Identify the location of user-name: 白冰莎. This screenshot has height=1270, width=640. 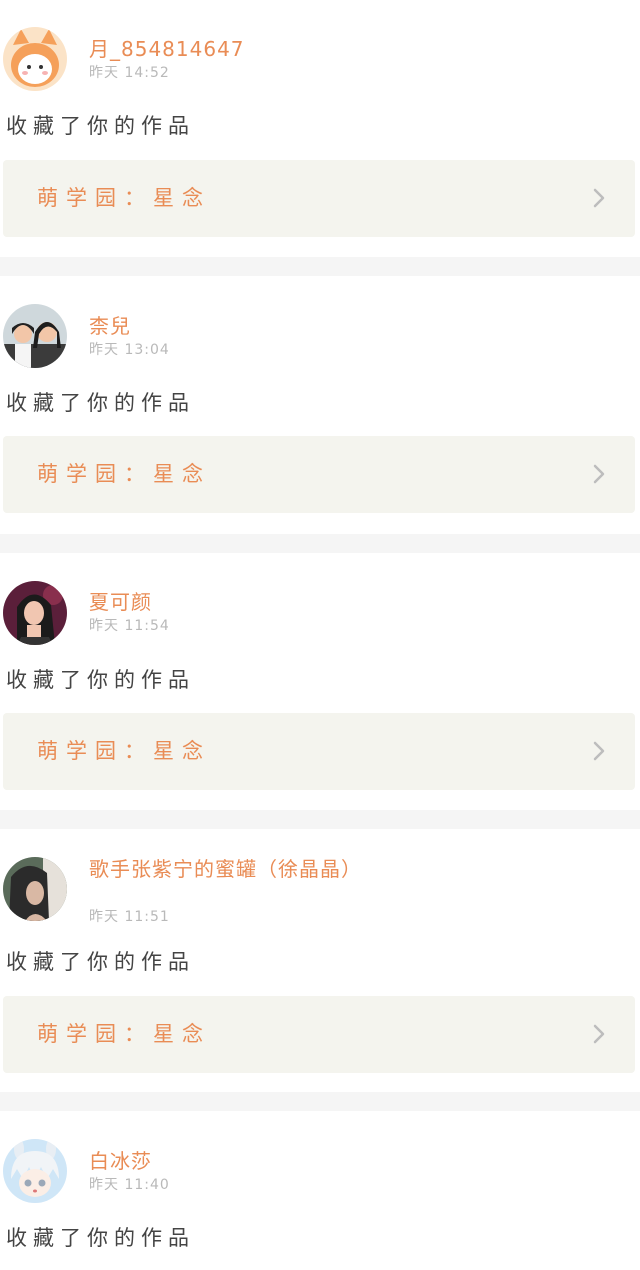
(120, 1161).